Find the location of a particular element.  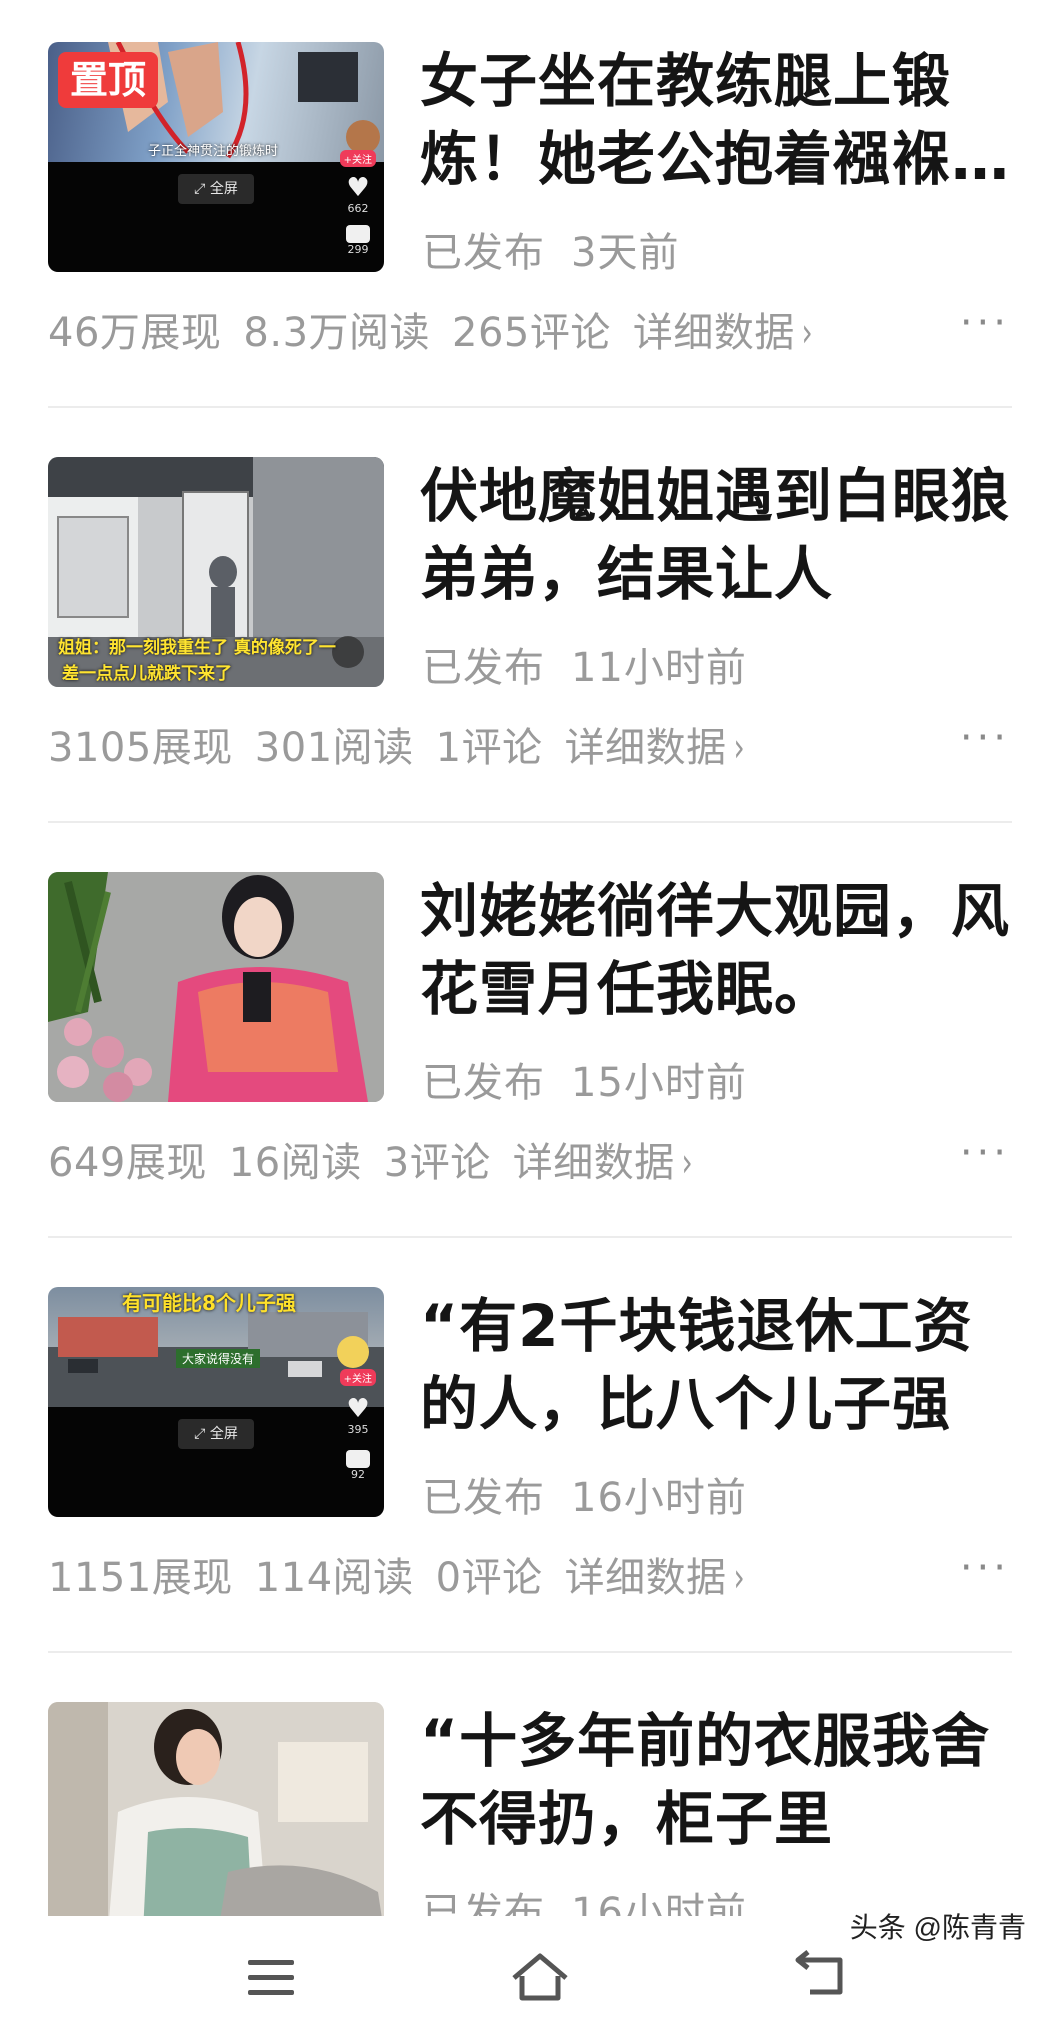

clothing-scene-image is located at coordinates (216, 1809).